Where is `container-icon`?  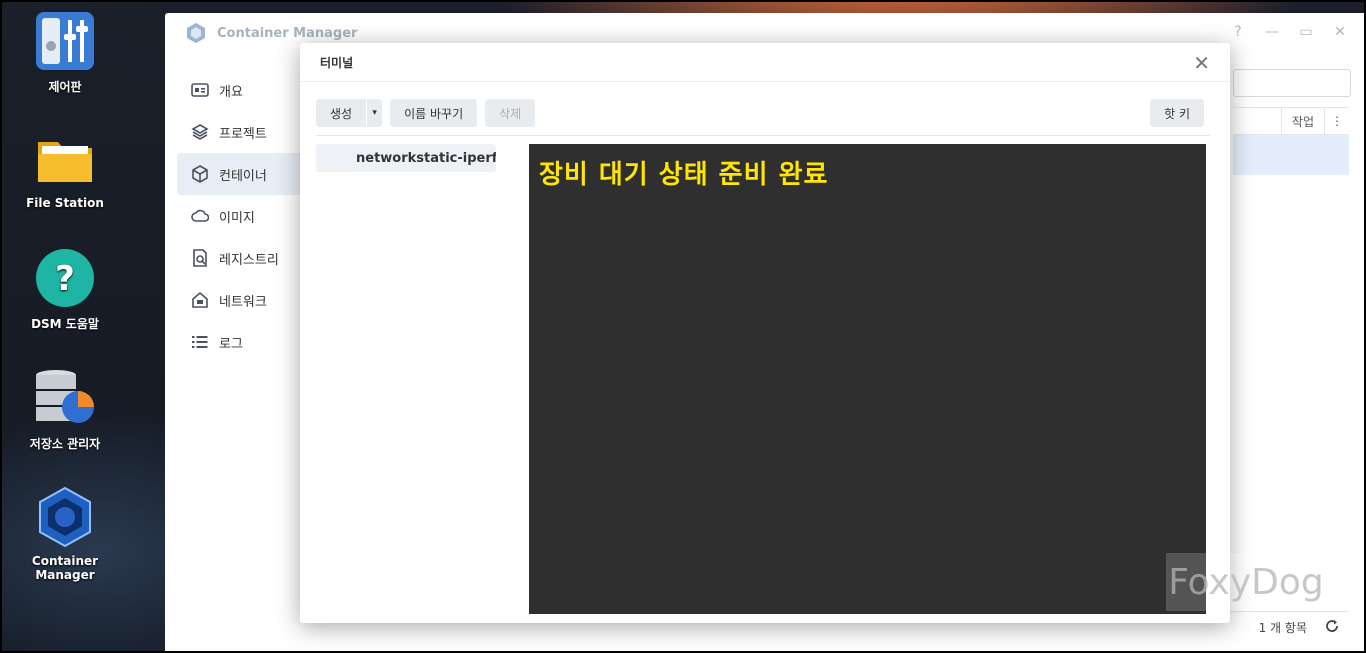 container-icon is located at coordinates (200, 174).